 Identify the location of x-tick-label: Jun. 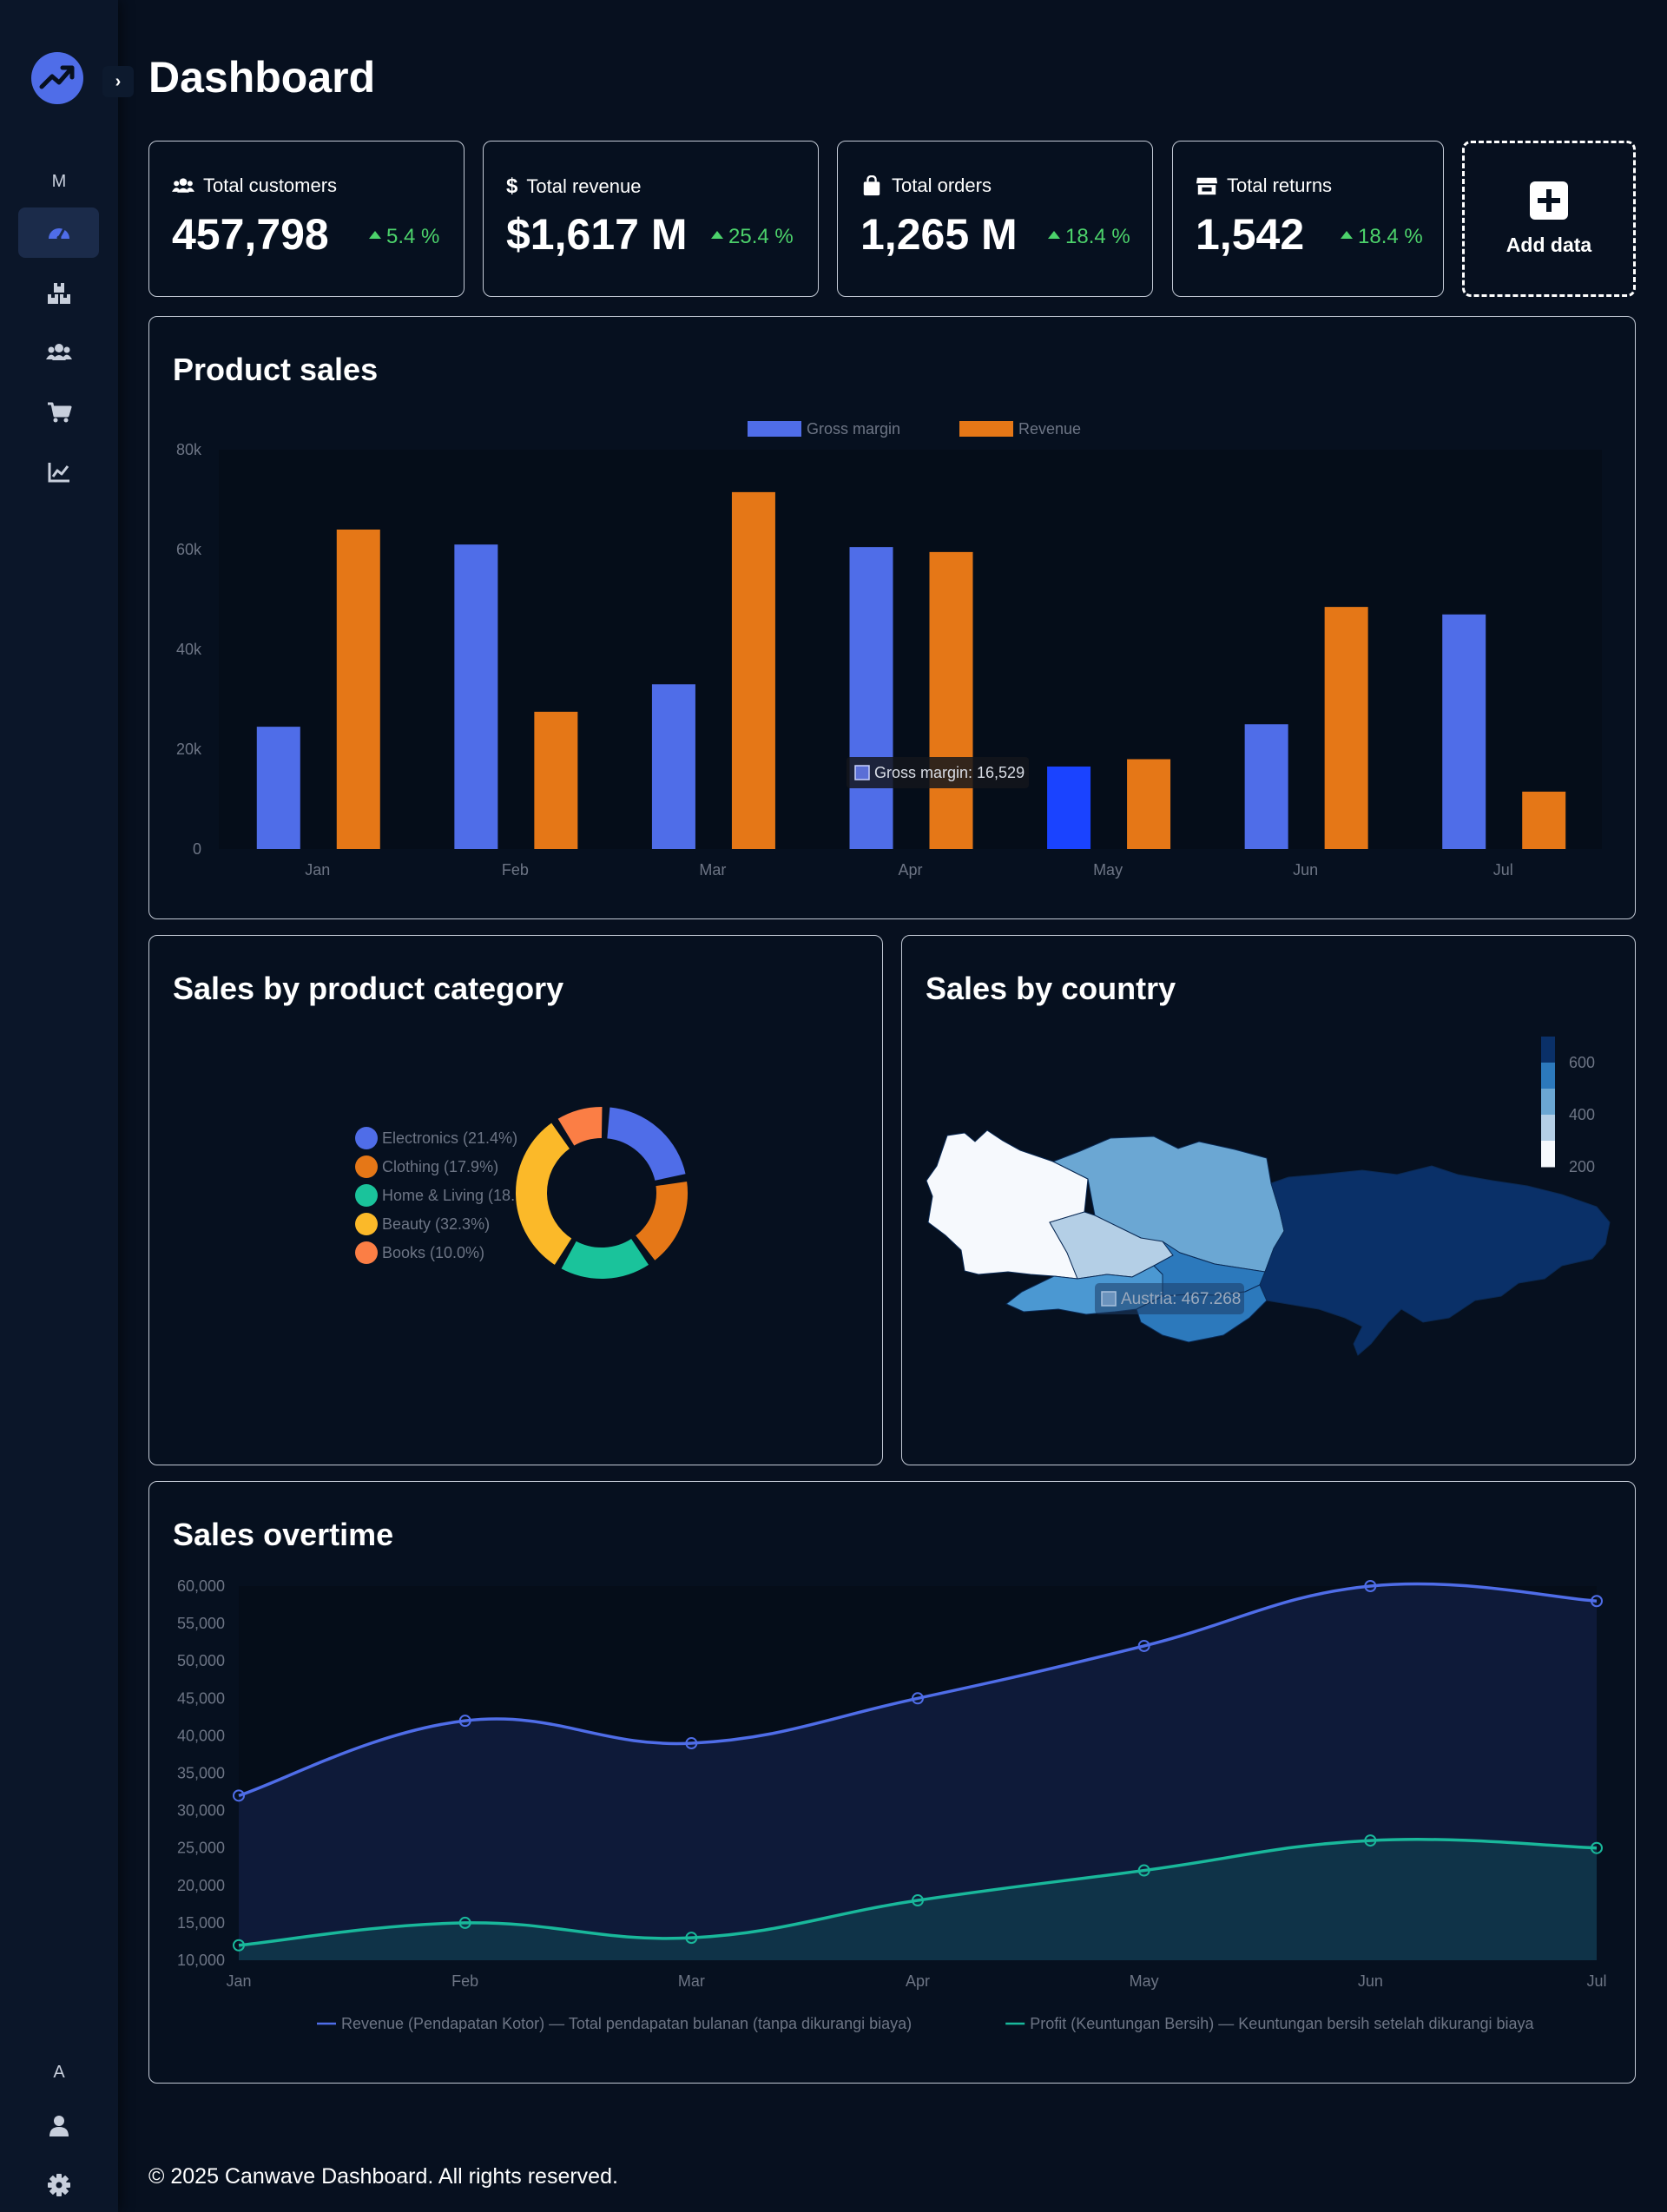
(1370, 1981).